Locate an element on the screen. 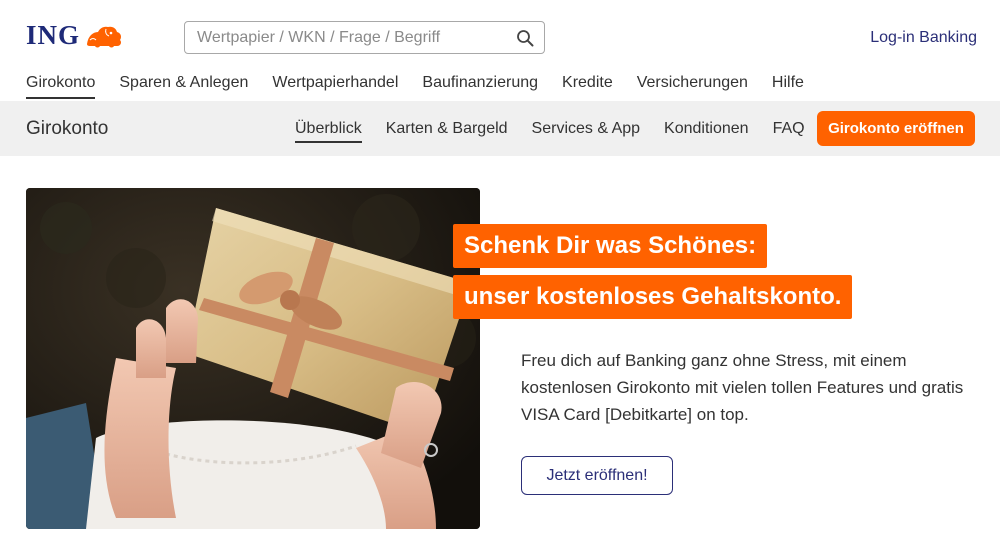  nav-item-hilfe: Hilfe is located at coordinates (788, 85).